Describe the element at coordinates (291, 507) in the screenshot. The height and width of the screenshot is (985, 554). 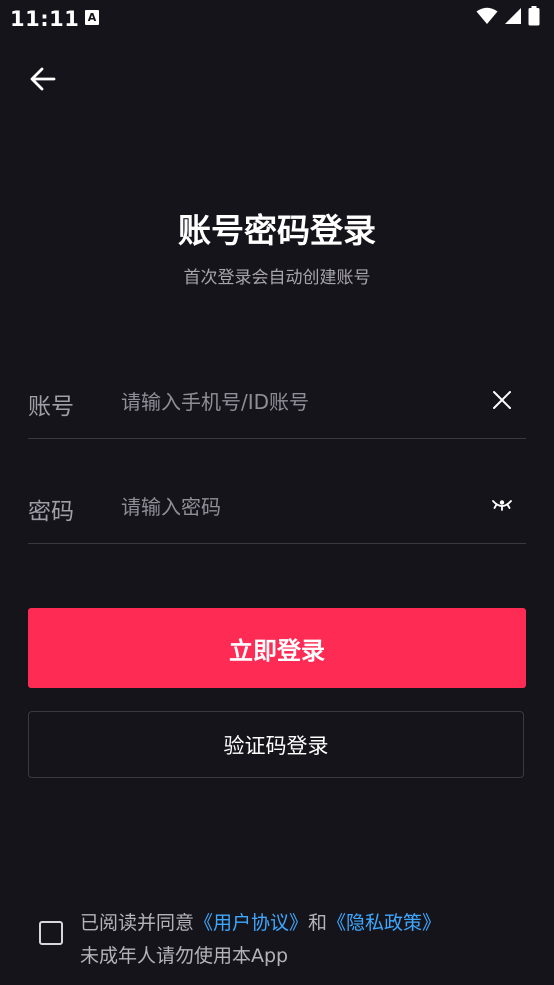
I see `password-input` at that location.